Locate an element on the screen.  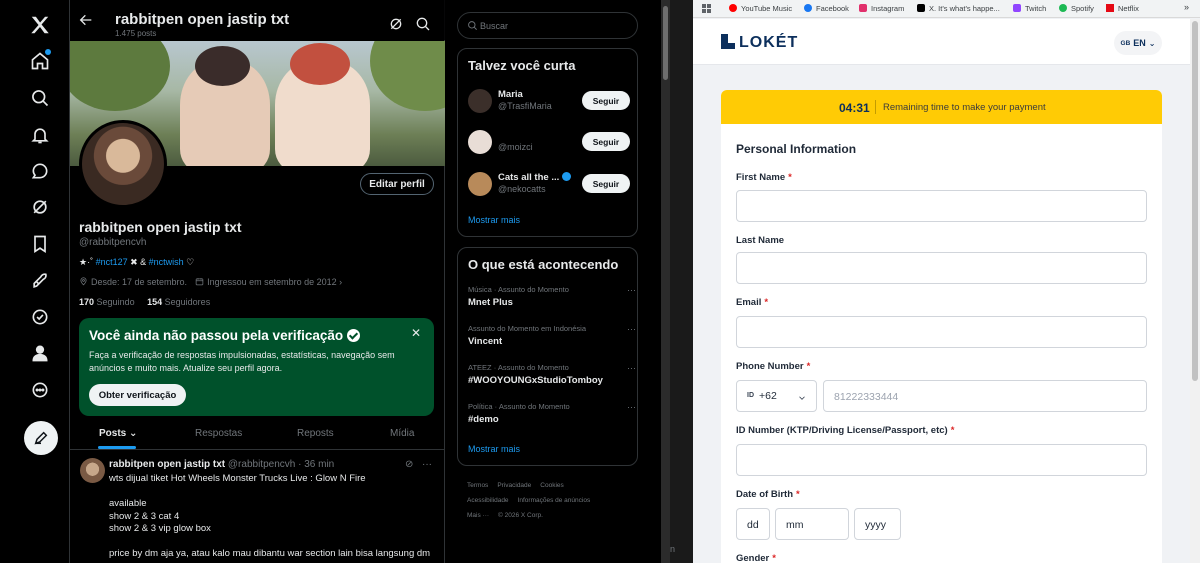
follow-suggestion: @moizci Seguir is located at coordinates (548, 142).